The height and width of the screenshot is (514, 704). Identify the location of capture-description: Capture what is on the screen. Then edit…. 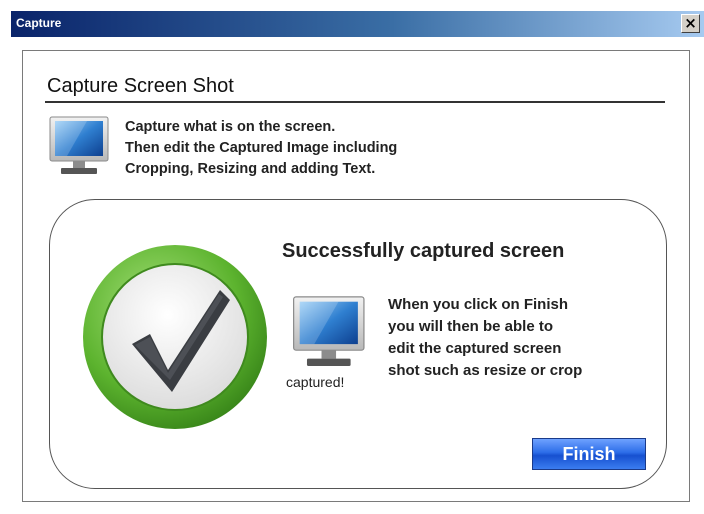
(261, 148).